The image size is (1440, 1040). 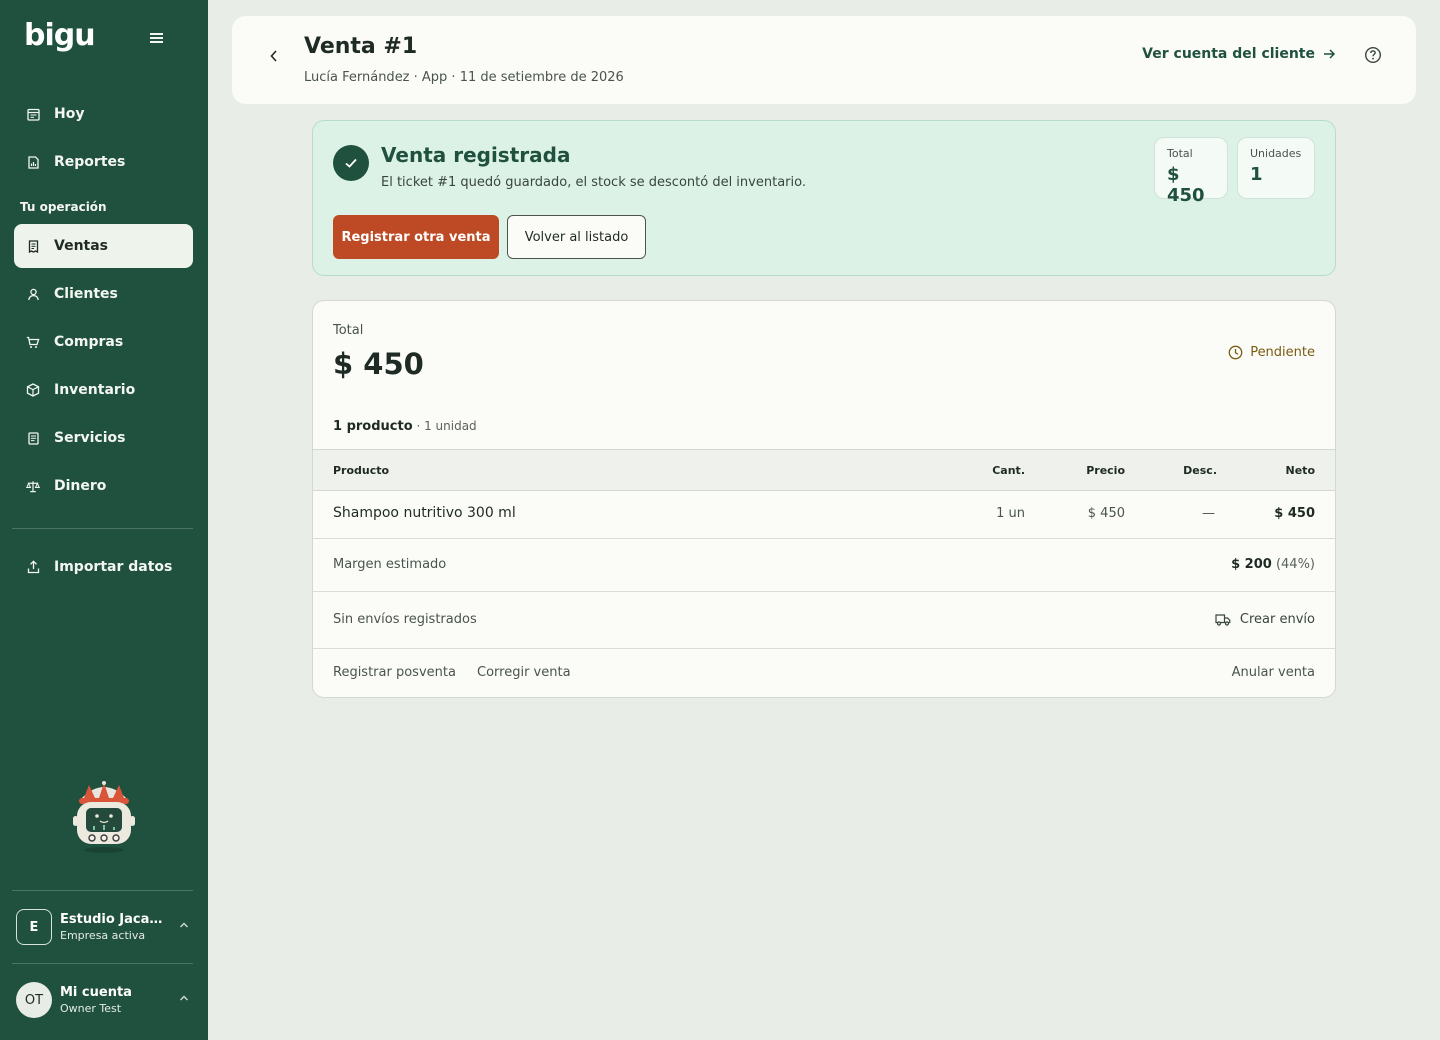 What do you see at coordinates (1330, 54) in the screenshot?
I see `arrow-right-icon` at bounding box center [1330, 54].